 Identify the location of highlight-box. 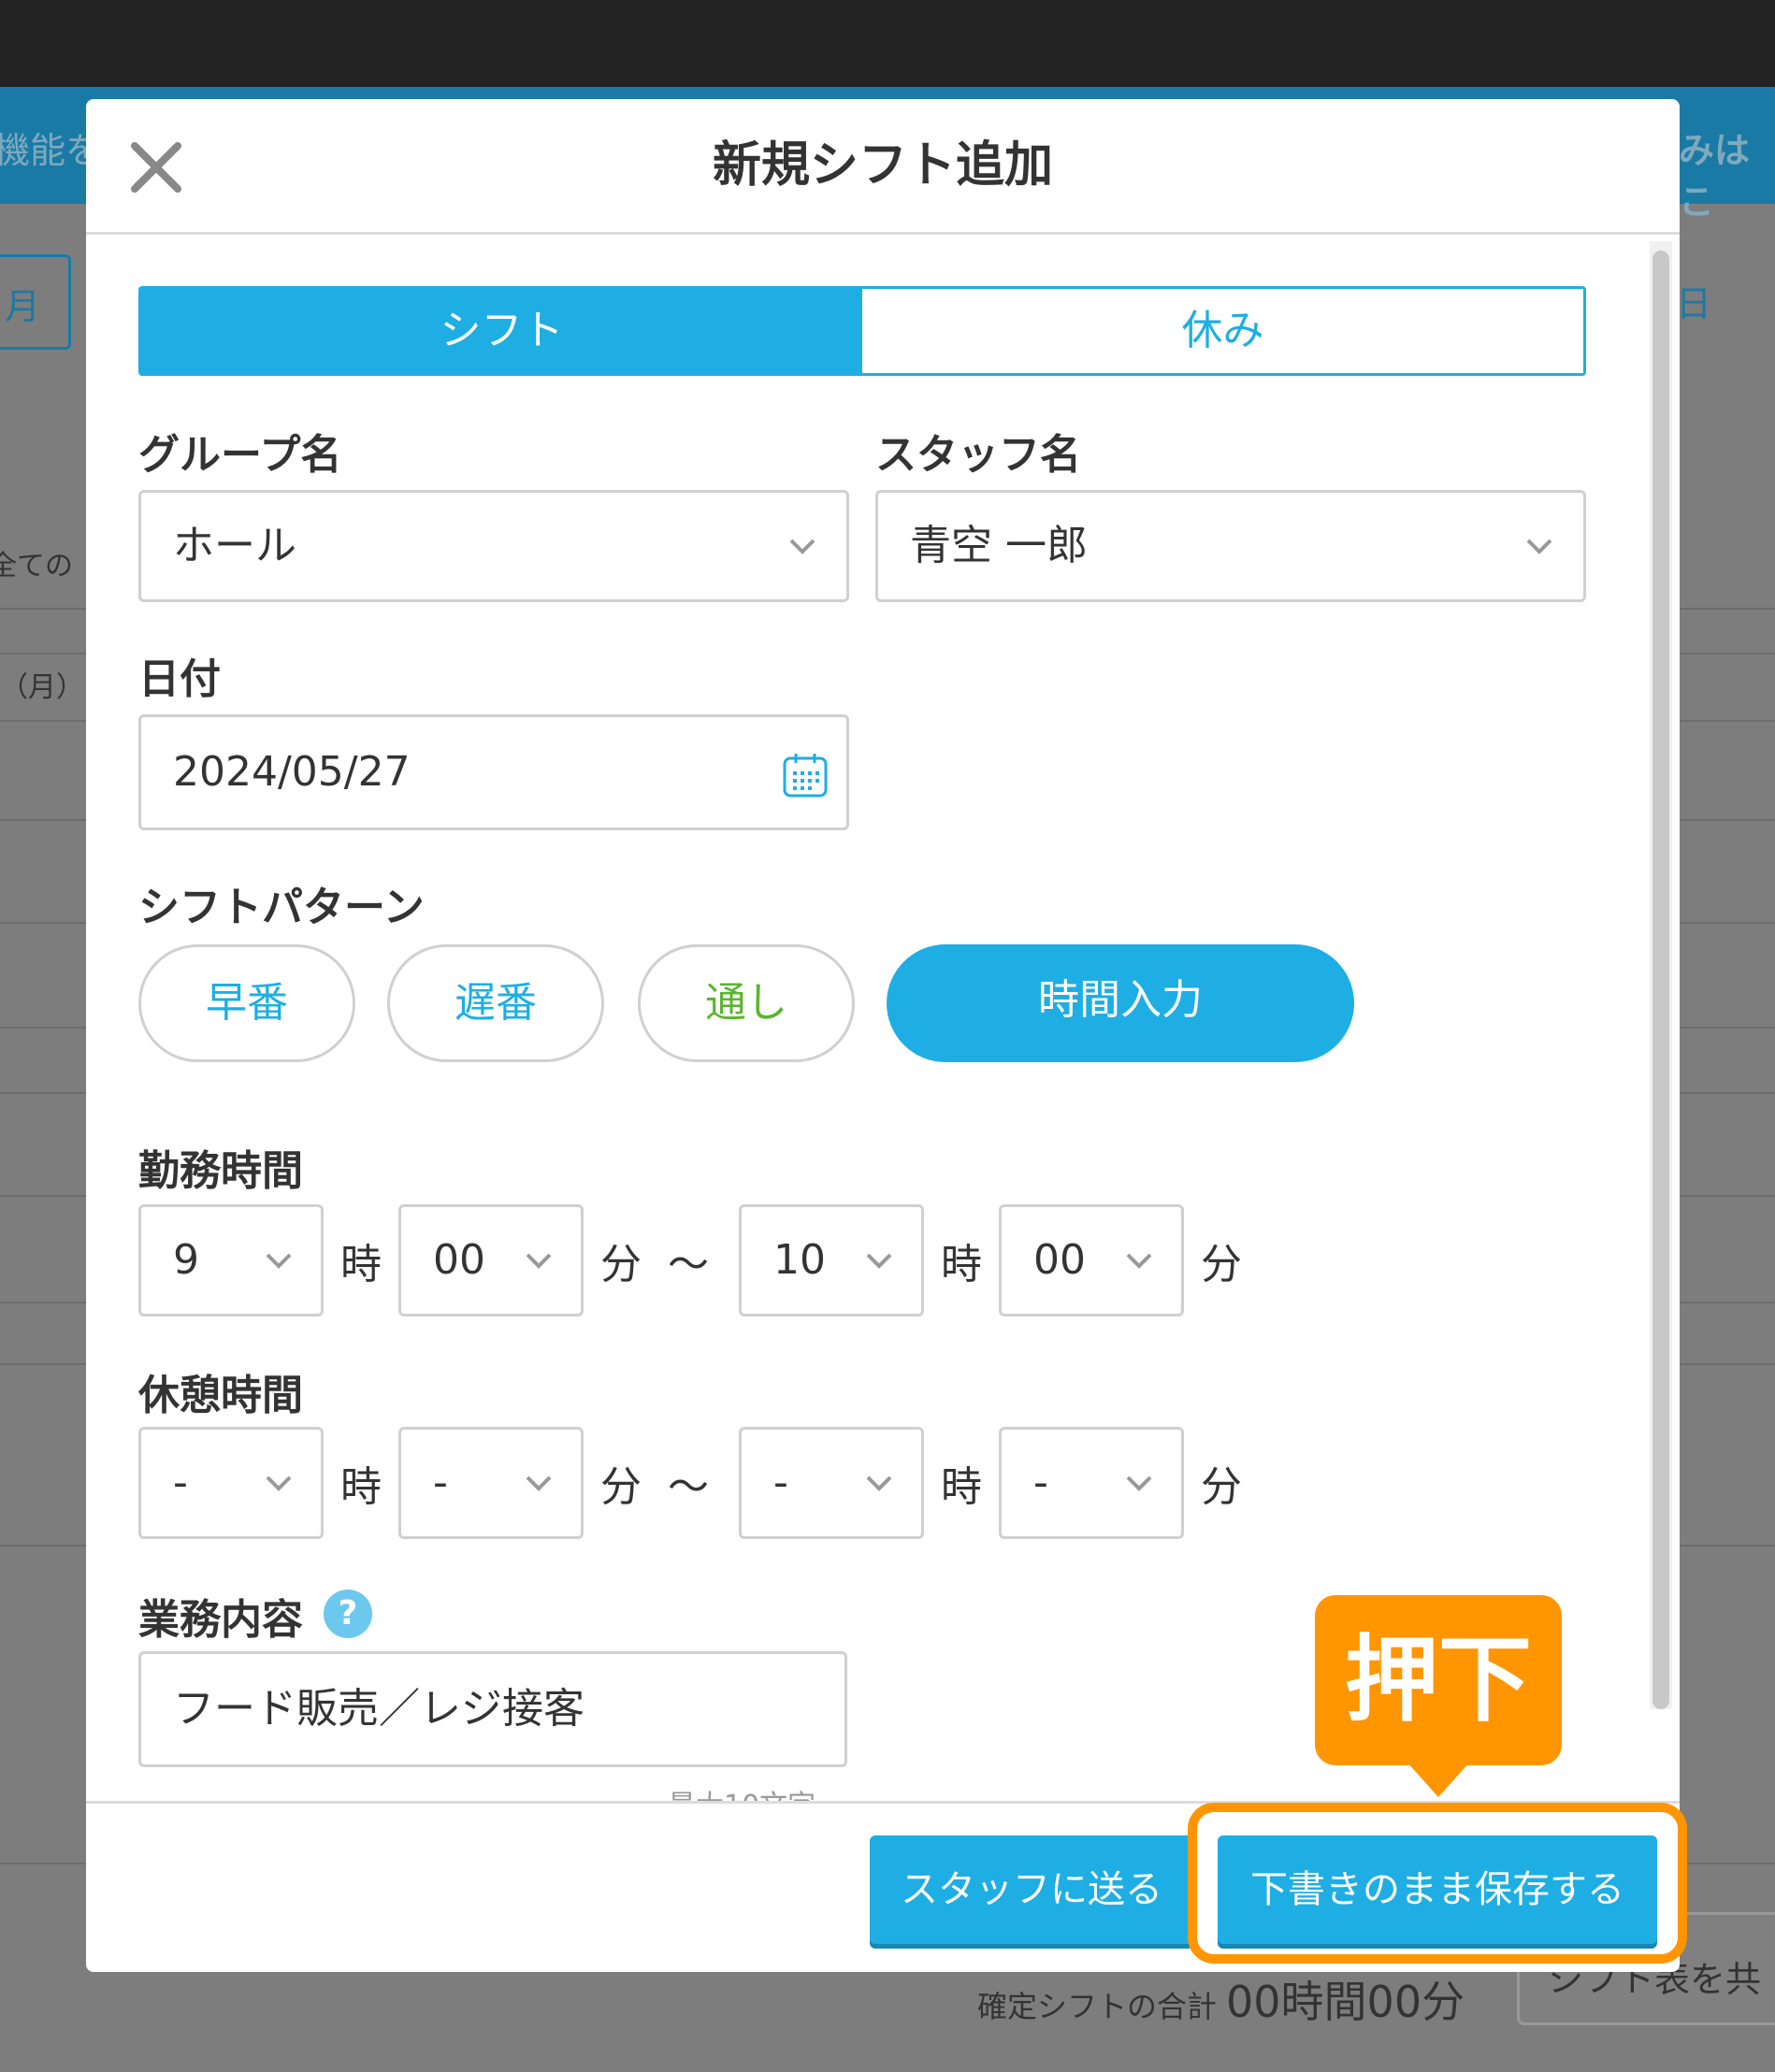
(1437, 1883).